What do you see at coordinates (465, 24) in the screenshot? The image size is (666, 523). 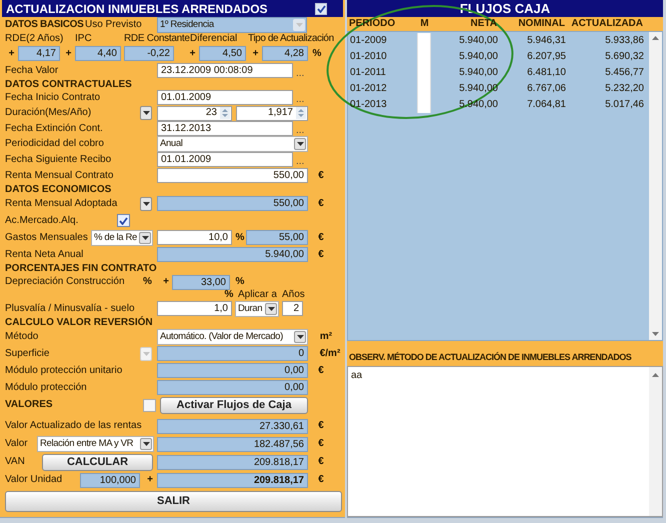 I see `column-header: NETA` at bounding box center [465, 24].